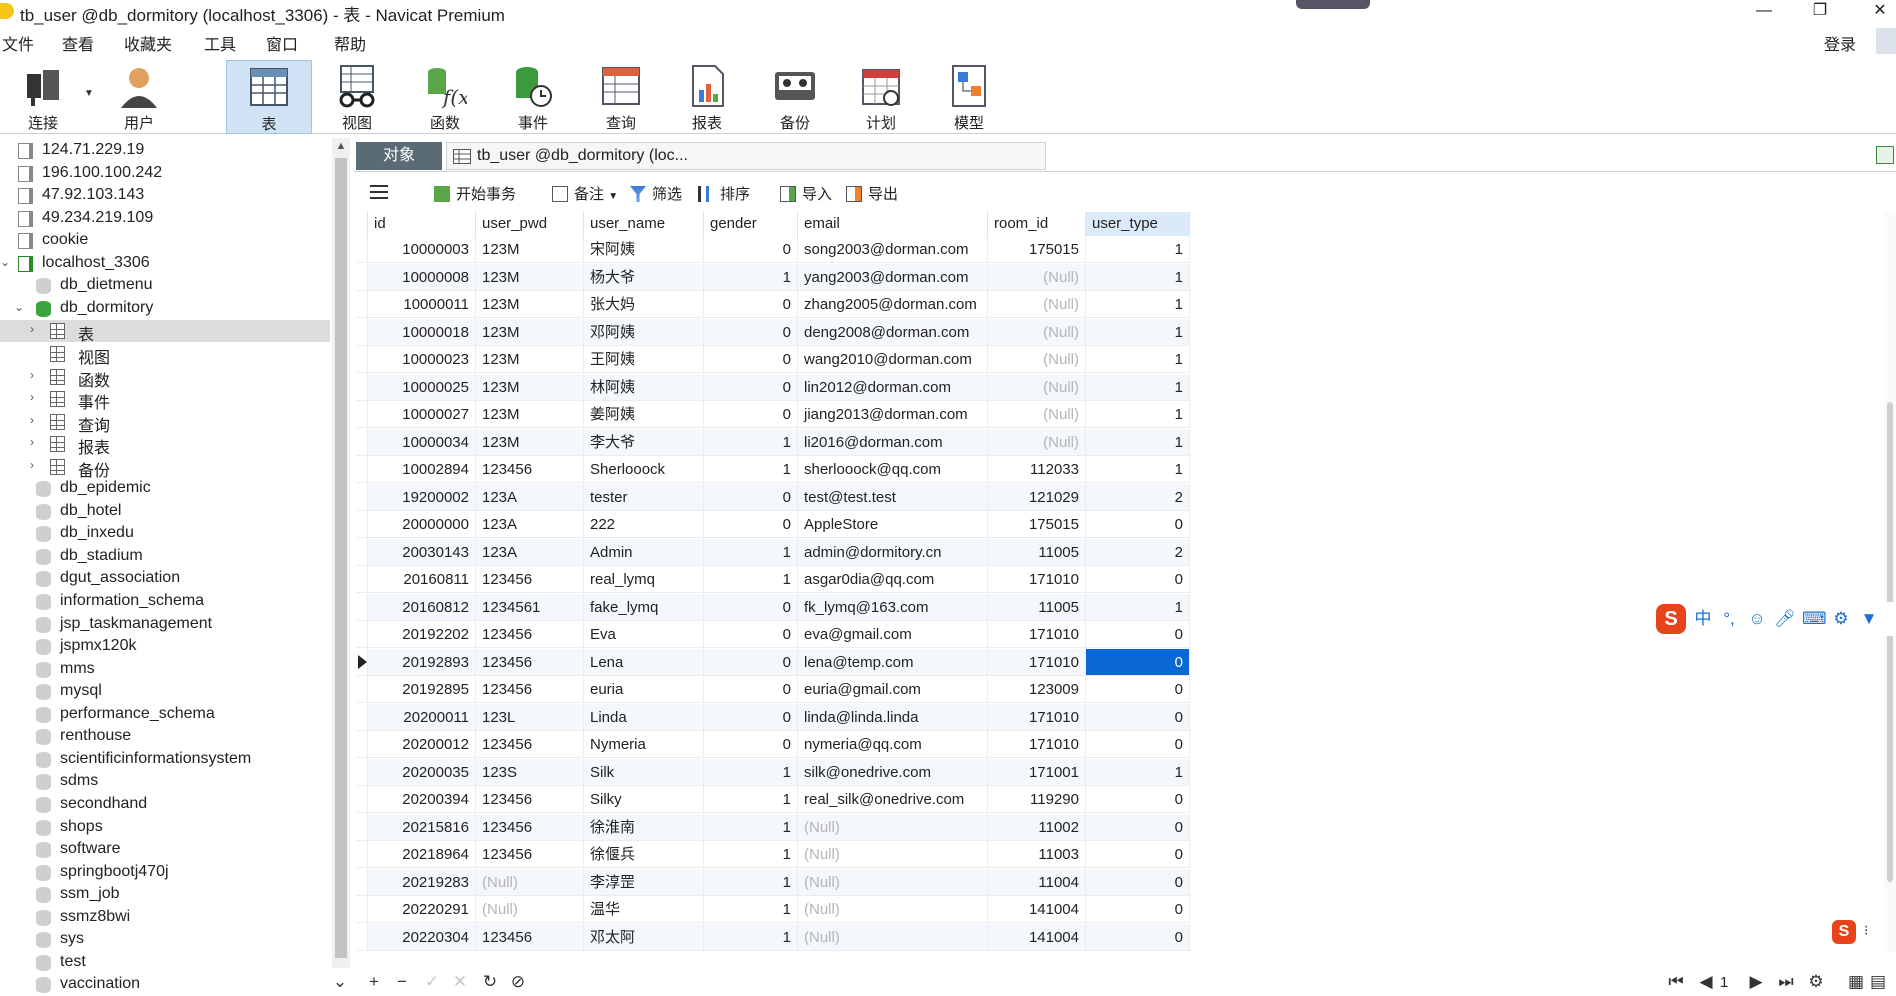 This screenshot has height=996, width=1896. Describe the element at coordinates (1703, 619) in the screenshot. I see `ime-mode-button: 中` at that location.